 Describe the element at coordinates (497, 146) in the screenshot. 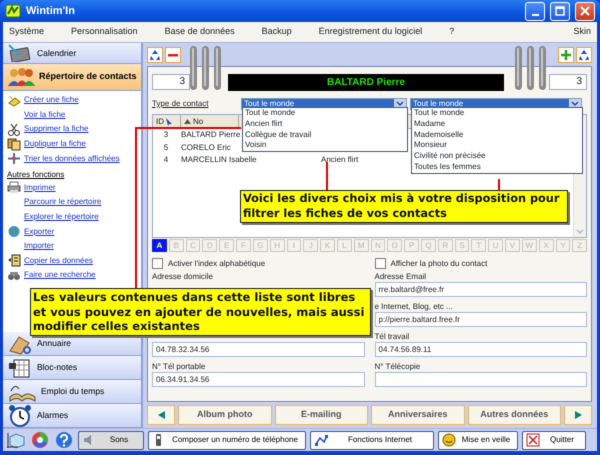

I see `dropdown-option: Monsieur` at that location.